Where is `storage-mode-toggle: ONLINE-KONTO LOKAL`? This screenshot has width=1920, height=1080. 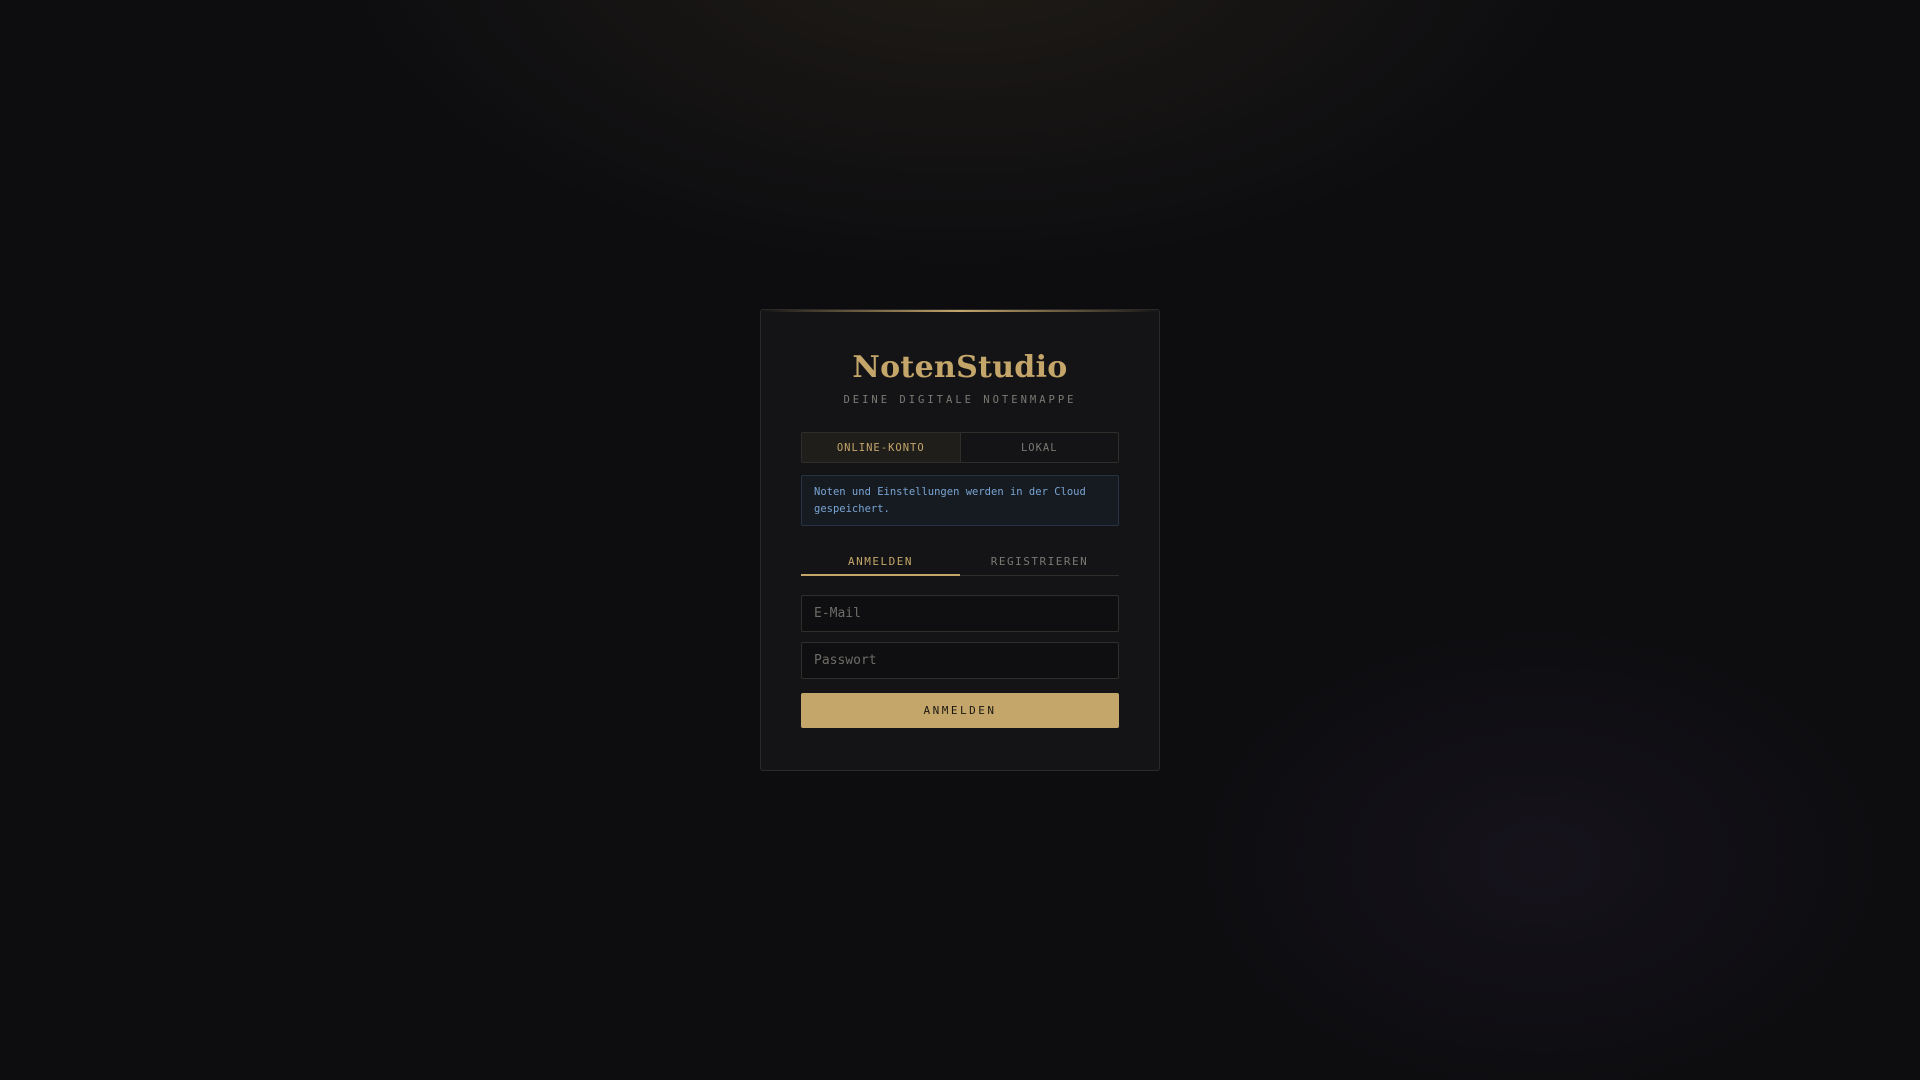 storage-mode-toggle: ONLINE-KONTO LOKAL is located at coordinates (960, 447).